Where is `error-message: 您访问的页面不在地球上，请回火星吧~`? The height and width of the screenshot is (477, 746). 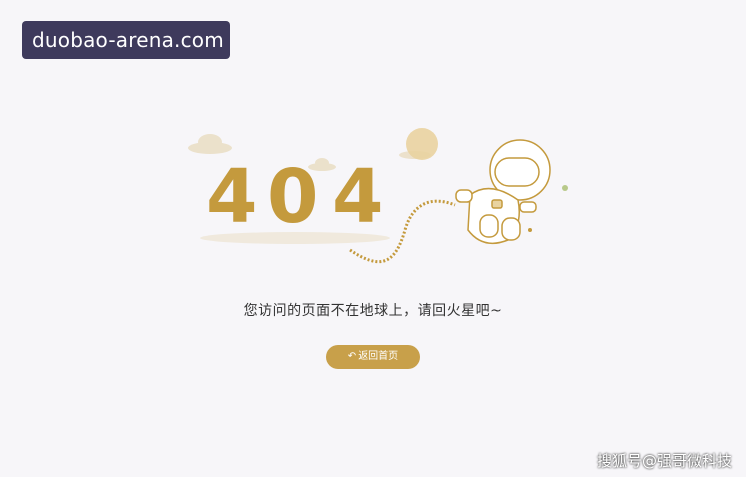
error-message: 您访问的页面不在地球上，请回火星吧~ is located at coordinates (373, 311).